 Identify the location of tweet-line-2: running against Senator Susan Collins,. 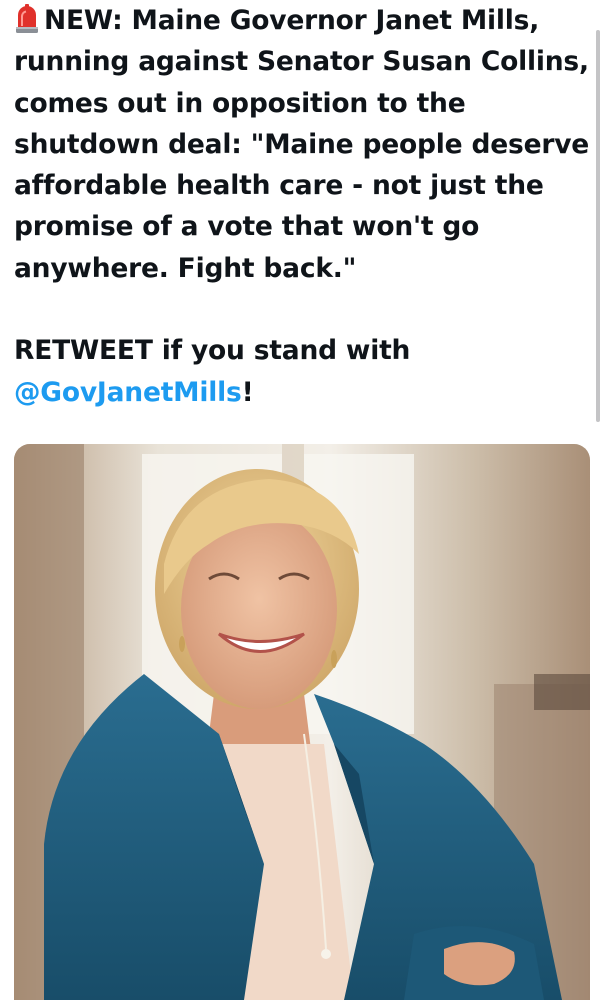
(301, 62).